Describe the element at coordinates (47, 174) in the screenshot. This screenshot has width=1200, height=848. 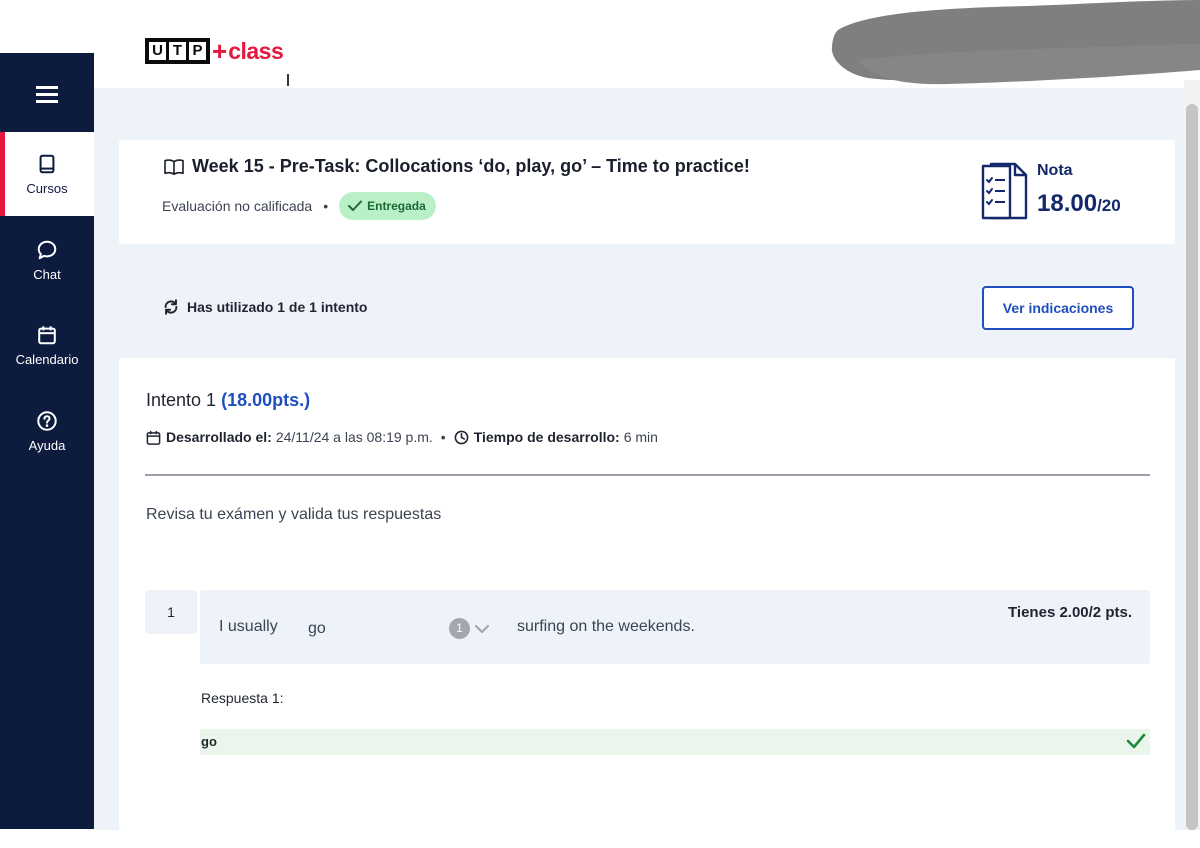
I see `sidebar-item-cursos: Cursos` at that location.